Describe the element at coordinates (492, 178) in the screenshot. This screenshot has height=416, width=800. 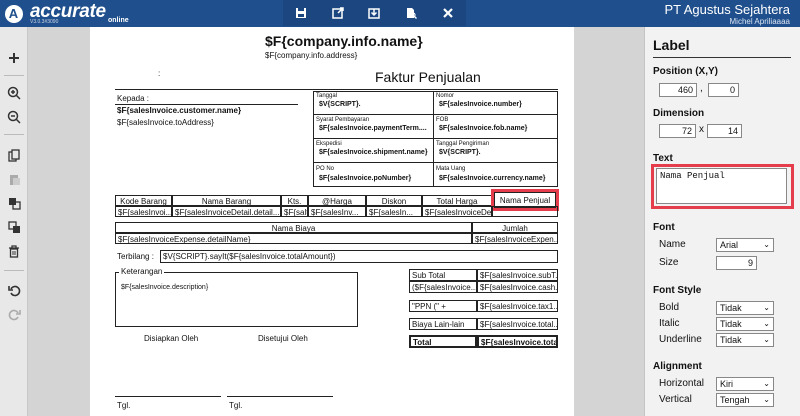
I see `info-value: $F{salesInvoice.currency.name}` at that location.